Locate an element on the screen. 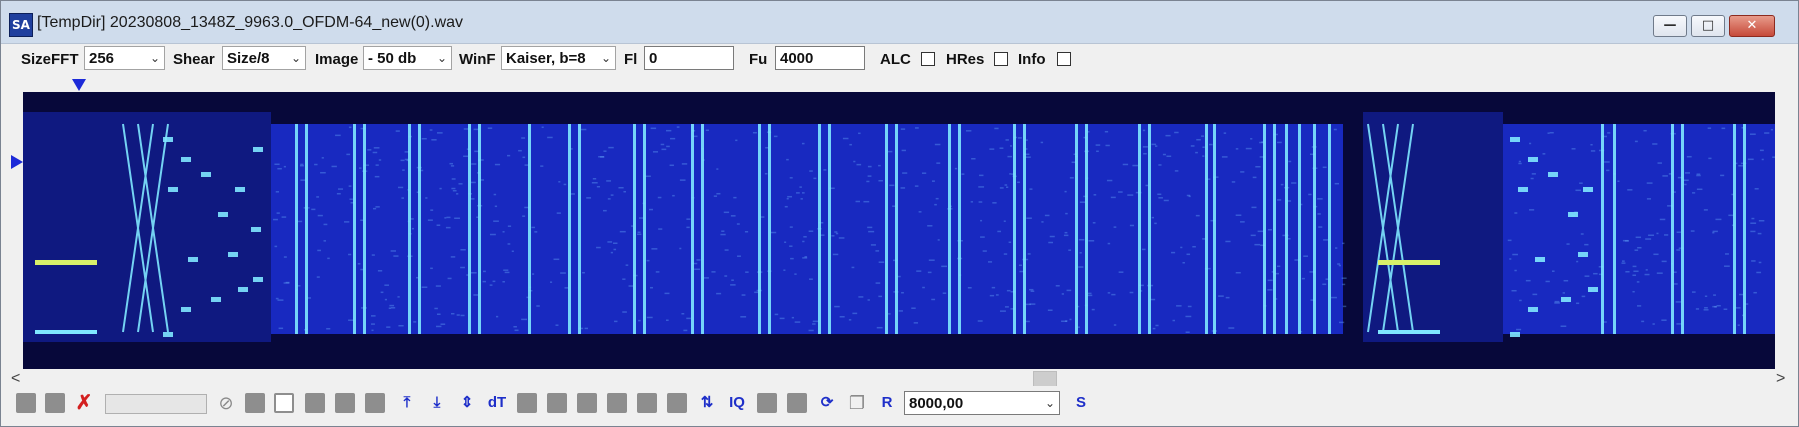 The height and width of the screenshot is (427, 1799). zoom-in-icon: ⤒ is located at coordinates (407, 403).